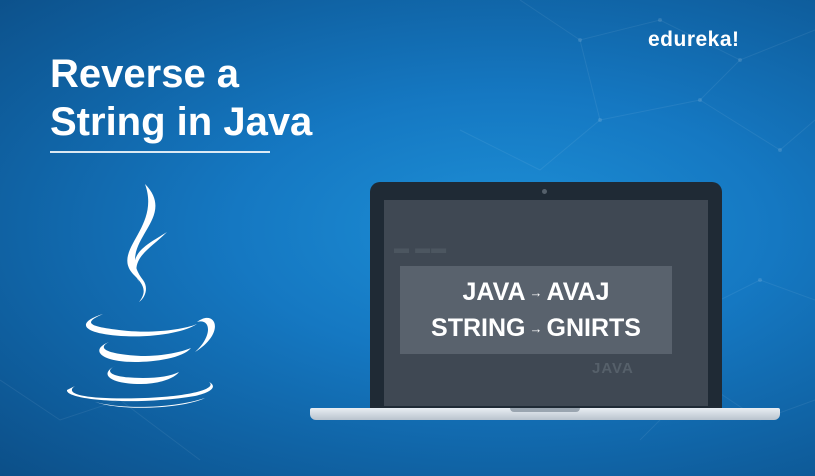 The height and width of the screenshot is (476, 815). Describe the element at coordinates (181, 98) in the screenshot. I see `page-title: Reverse a String in Java` at that location.